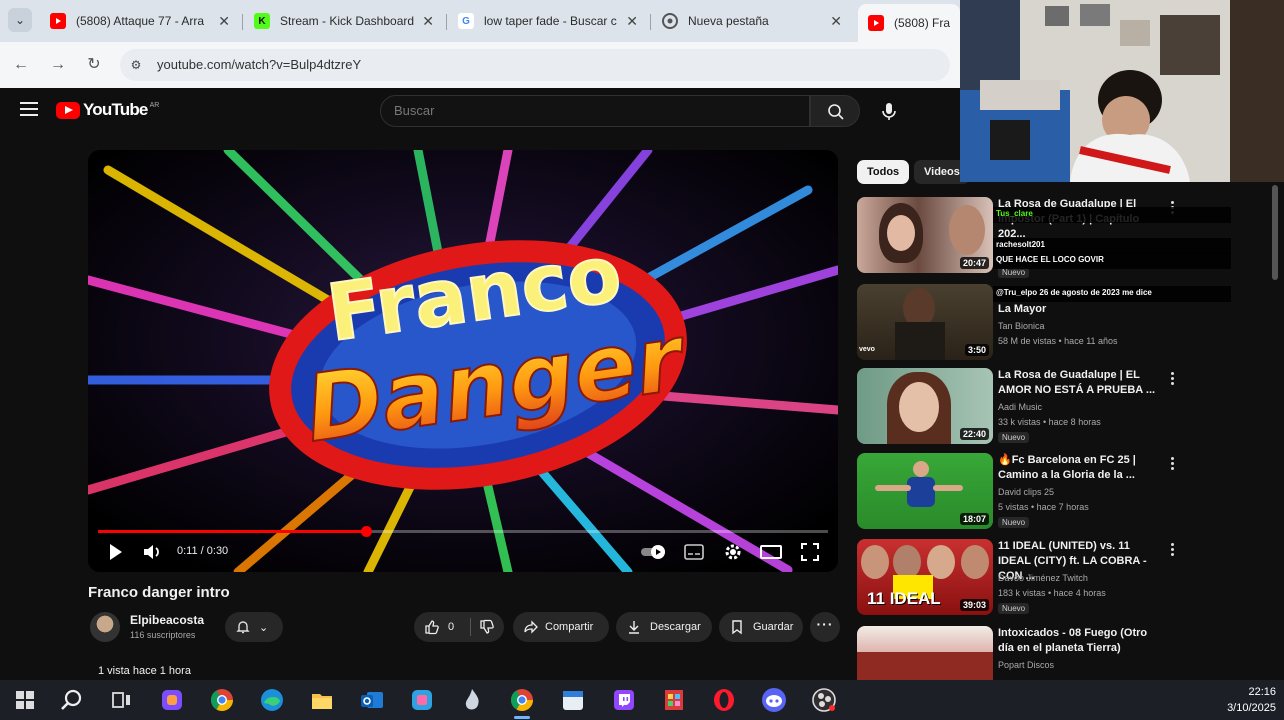 The width and height of the screenshot is (1284, 720). What do you see at coordinates (535, 65) in the screenshot?
I see `url-field: ⚙ youtube.com/watch?v=Bulp4dtzreY` at bounding box center [535, 65].